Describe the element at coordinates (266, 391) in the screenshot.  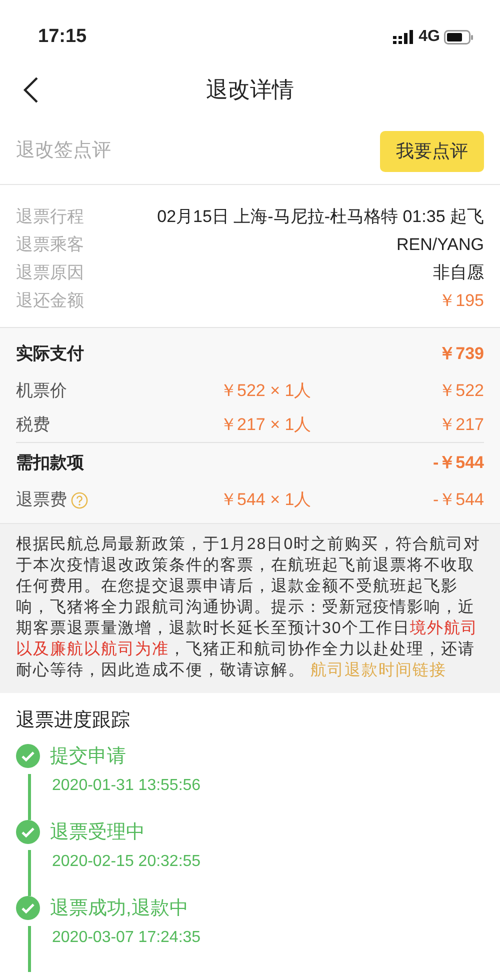
I see `unit-price: ￥522 × 1人` at that location.